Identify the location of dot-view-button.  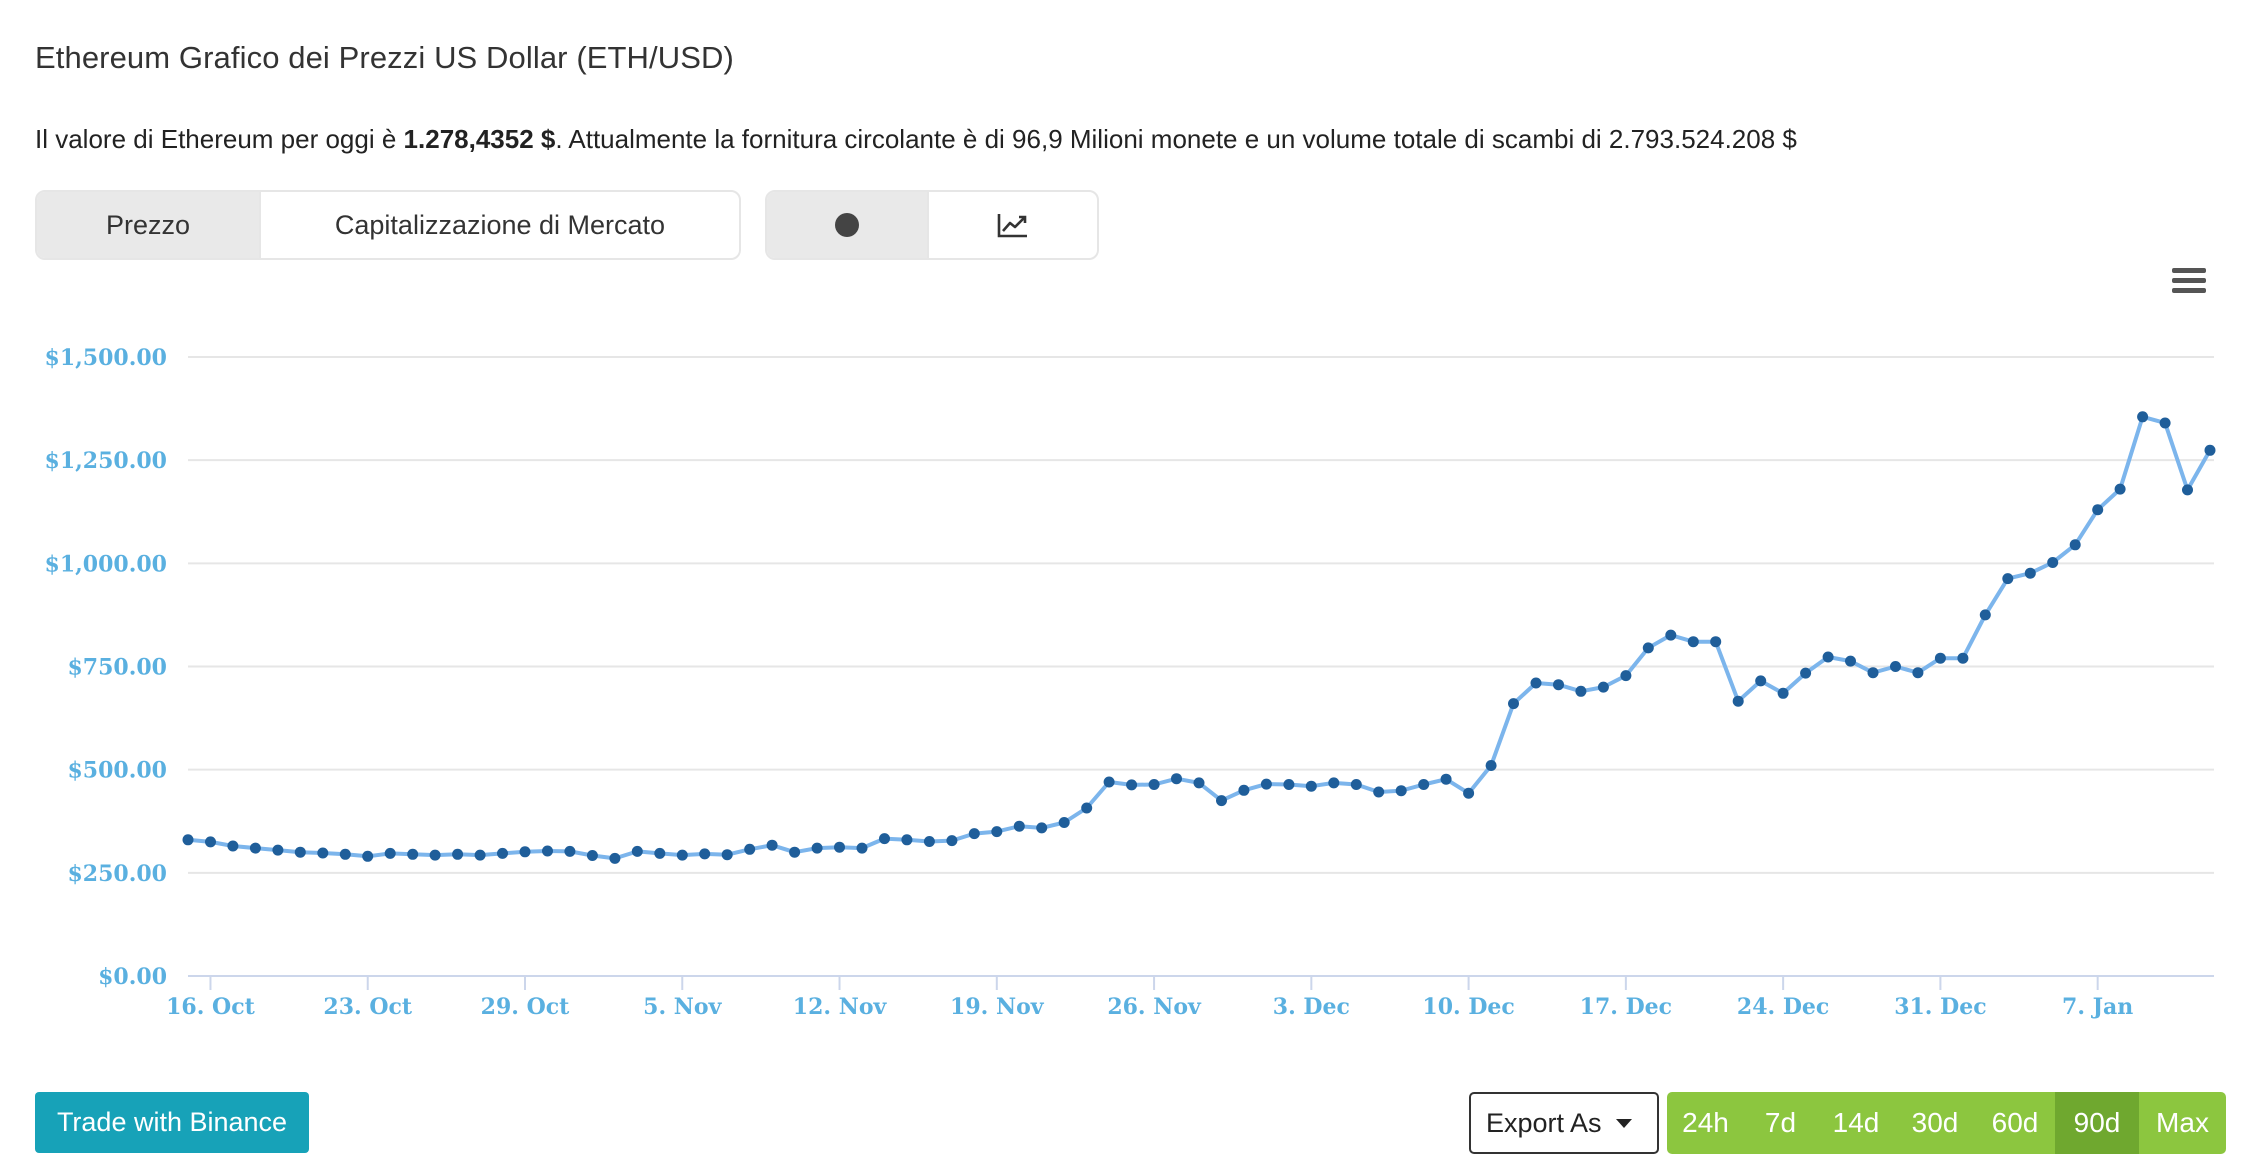
(848, 225).